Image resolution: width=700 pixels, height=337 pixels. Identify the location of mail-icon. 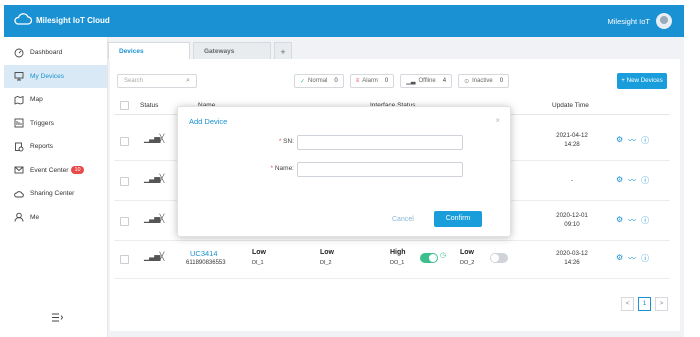
(19, 170).